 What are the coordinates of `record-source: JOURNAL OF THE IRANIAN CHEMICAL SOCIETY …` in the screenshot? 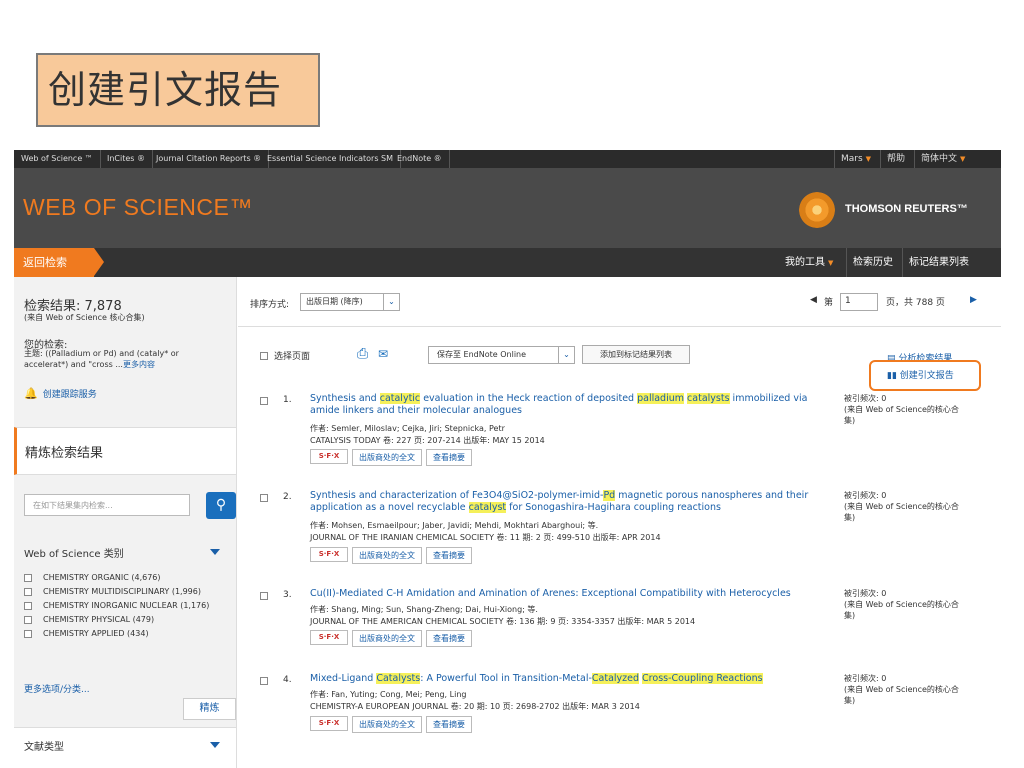 It's located at (485, 537).